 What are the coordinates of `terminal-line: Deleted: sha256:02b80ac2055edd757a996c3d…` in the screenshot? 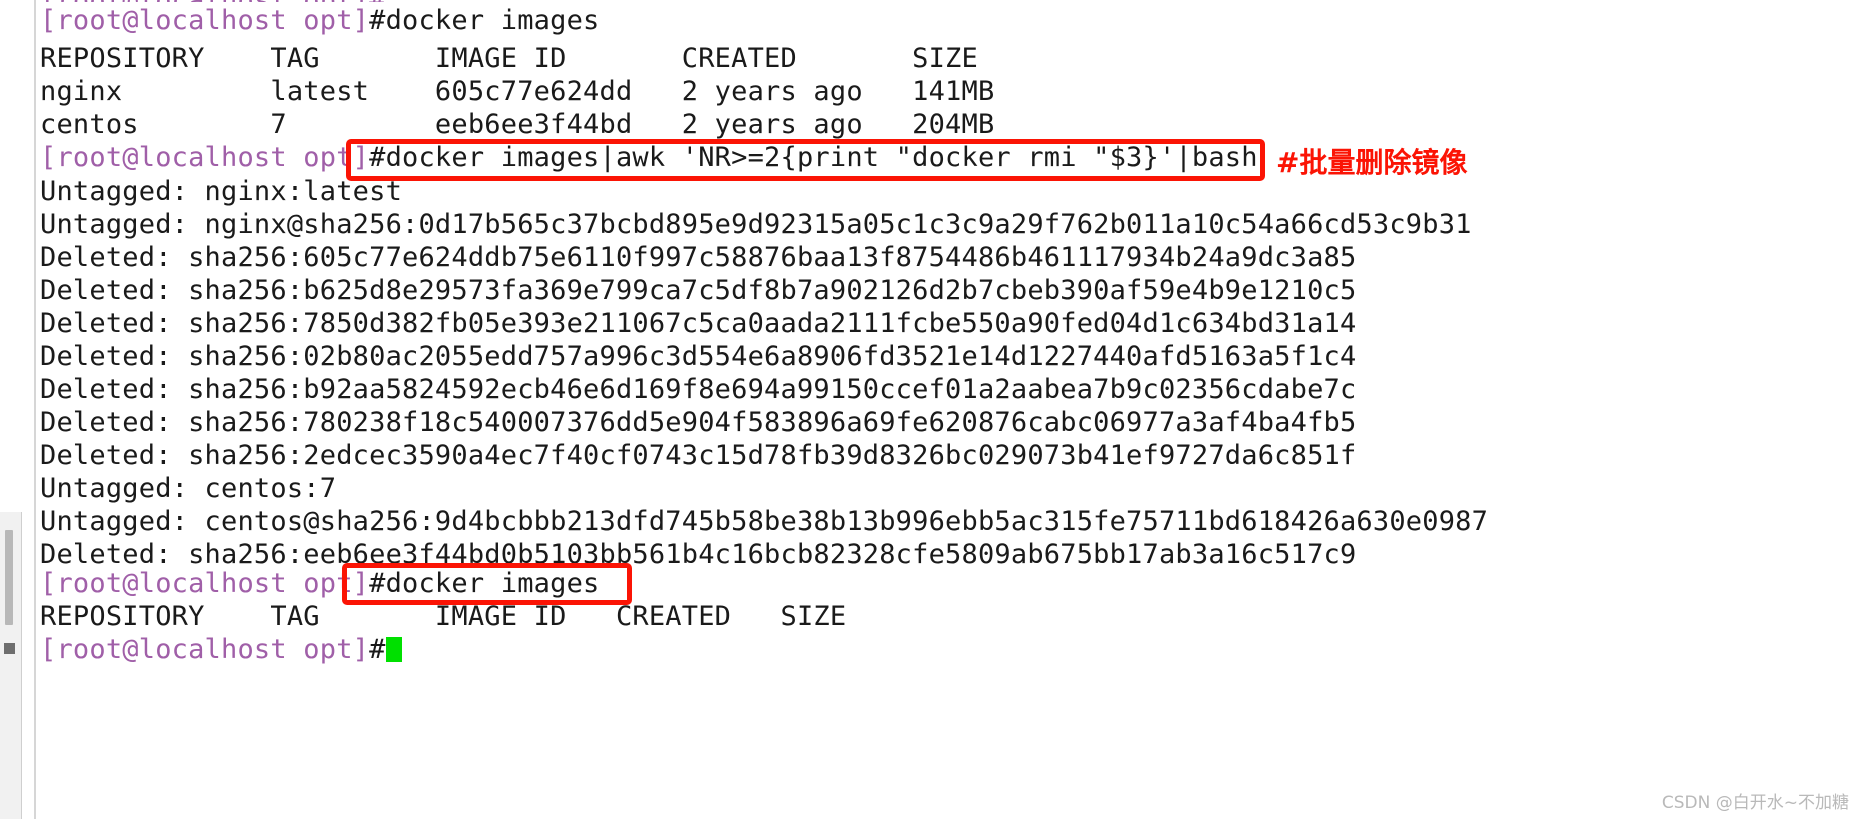 It's located at (698, 356).